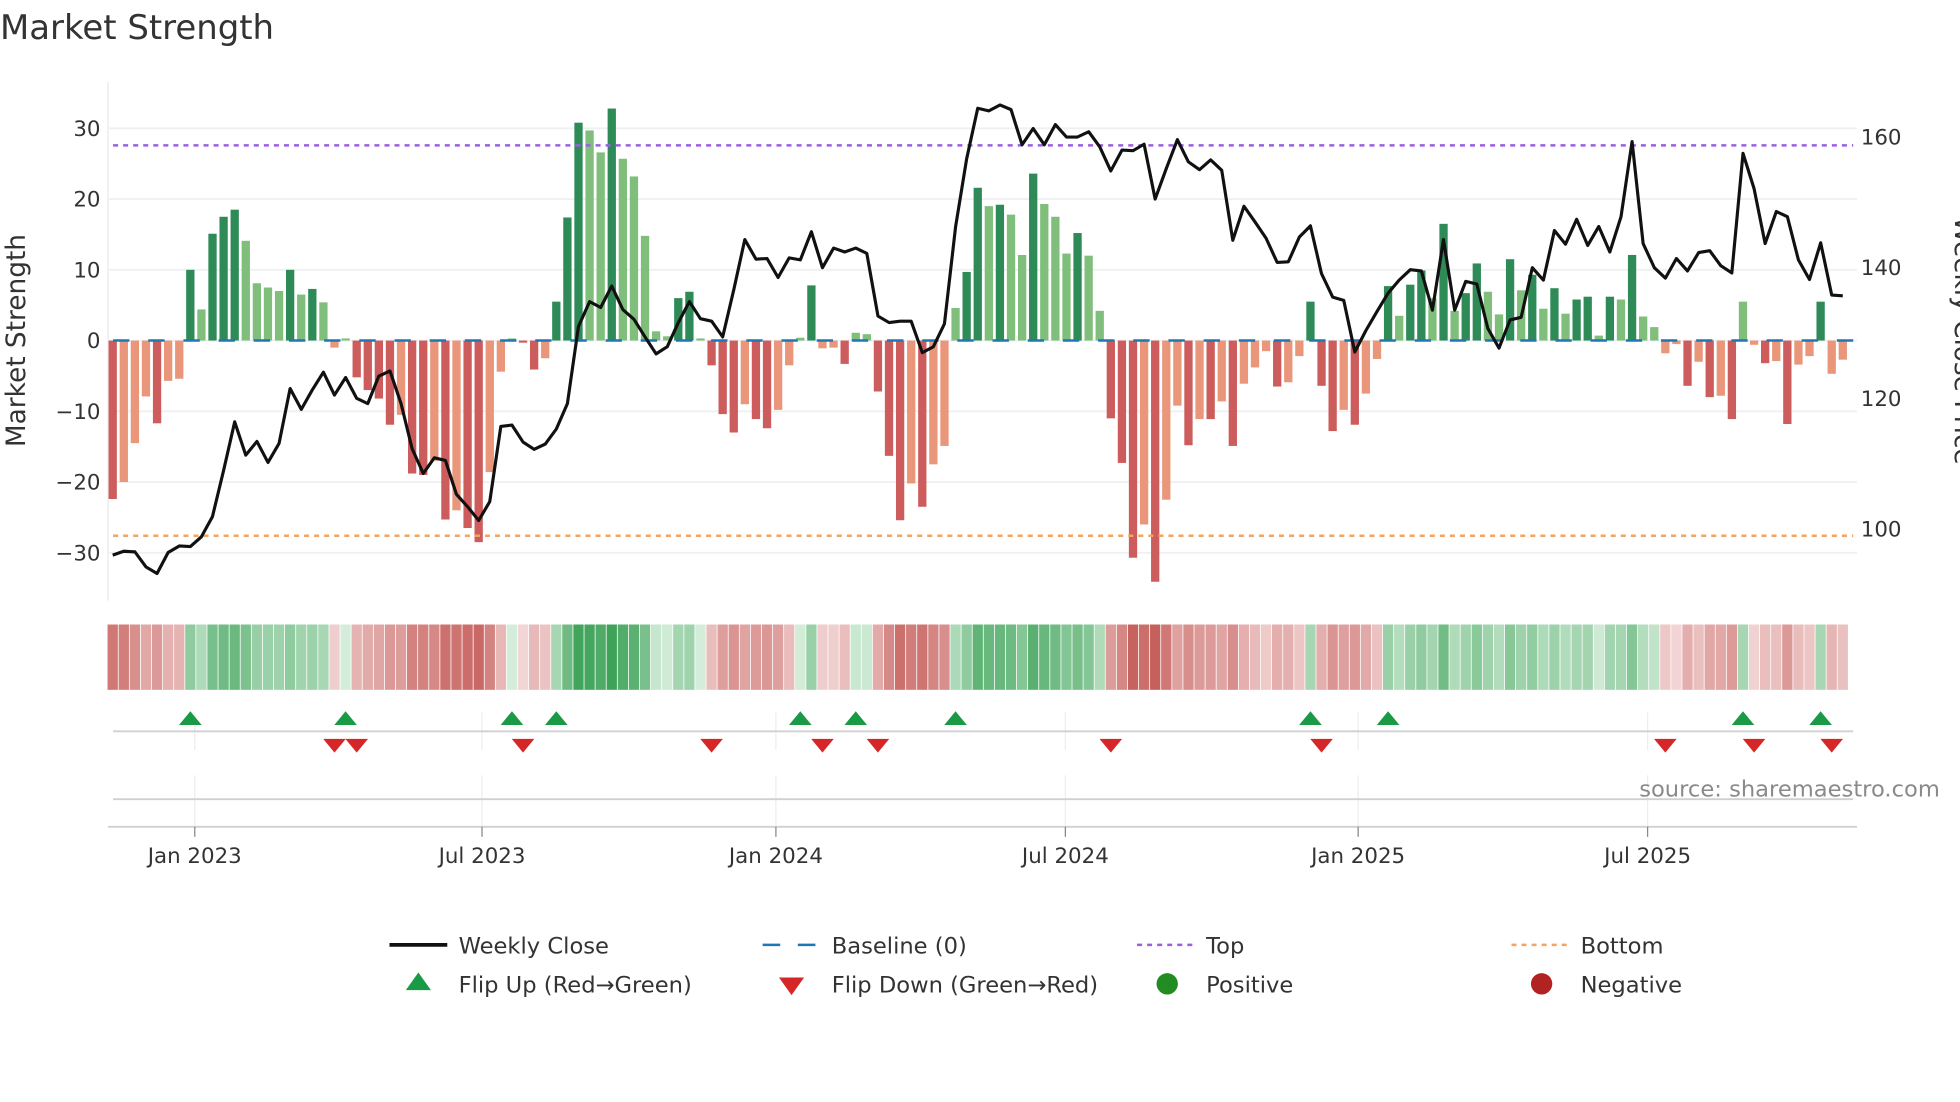 The width and height of the screenshot is (1960, 1102). I want to click on x-tick-label: Jul 2025, so click(1646, 856).